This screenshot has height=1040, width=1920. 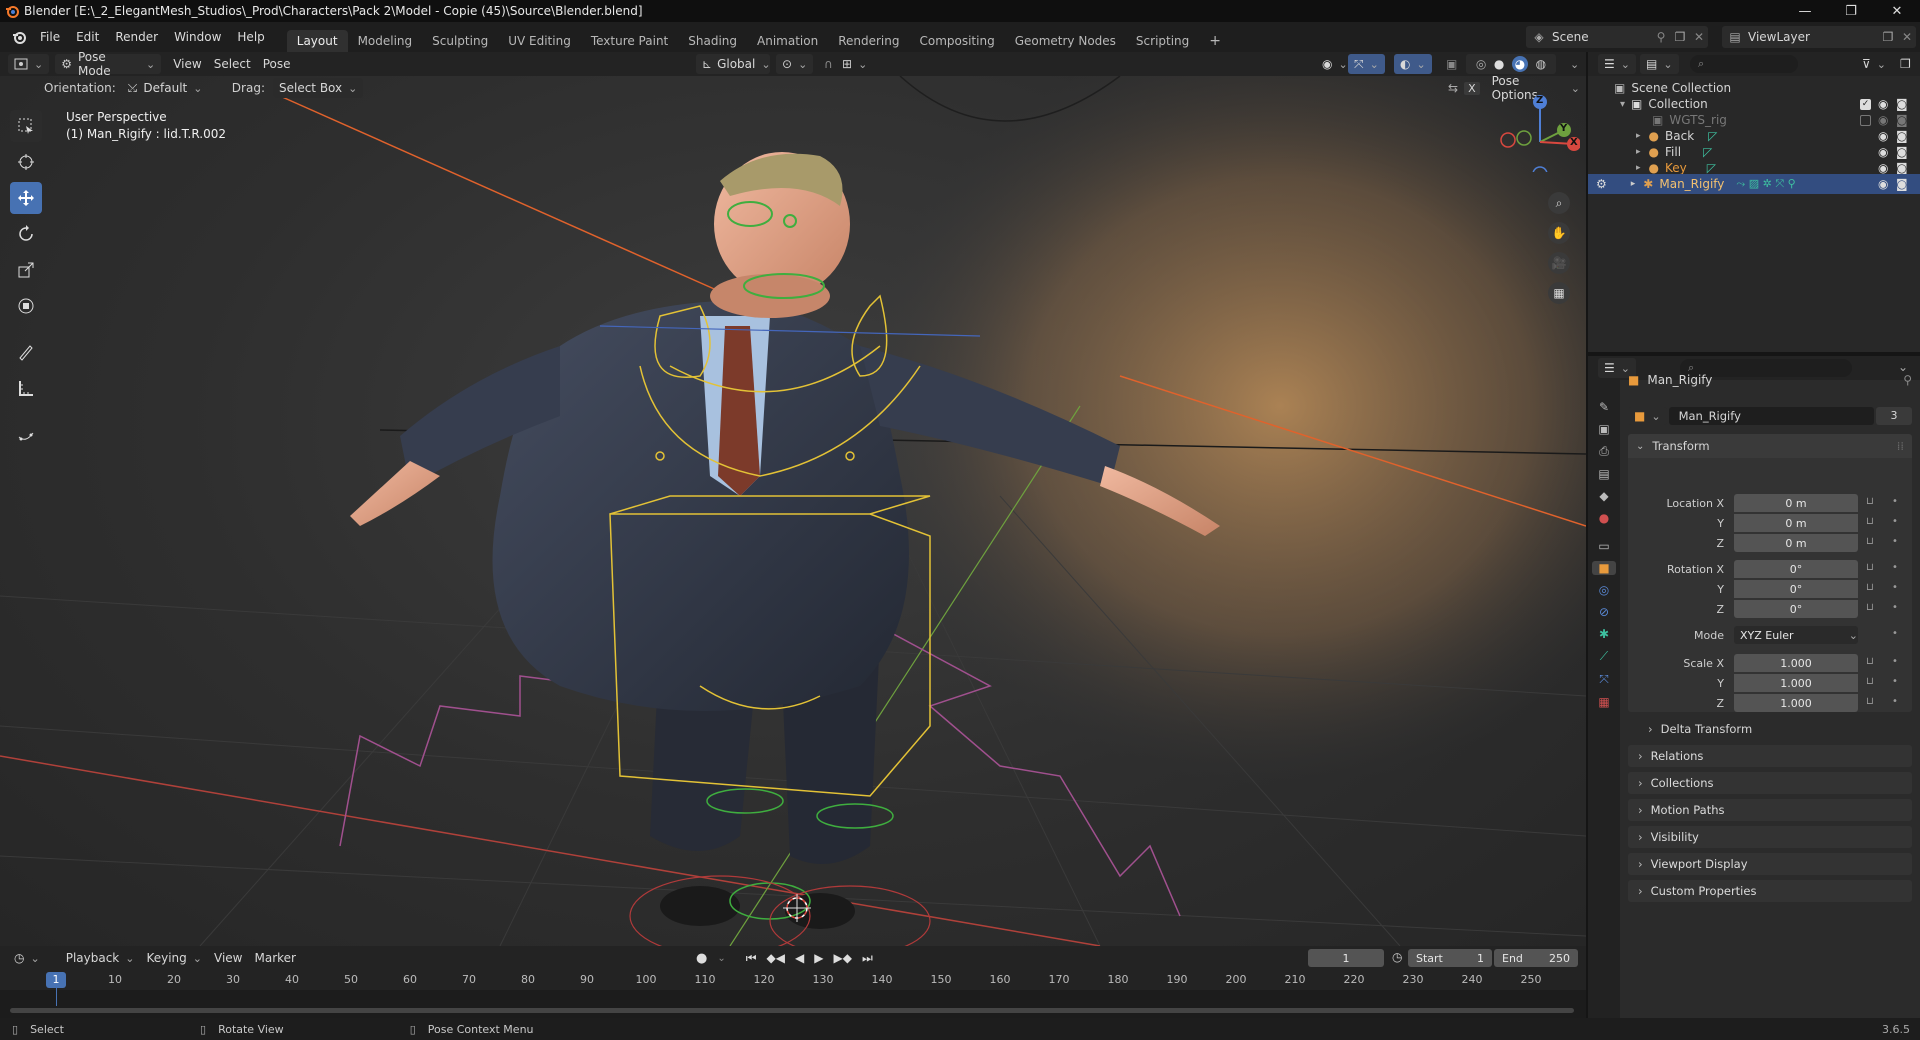 What do you see at coordinates (1796, 523) in the screenshot?
I see `location-y-field: 0 m` at bounding box center [1796, 523].